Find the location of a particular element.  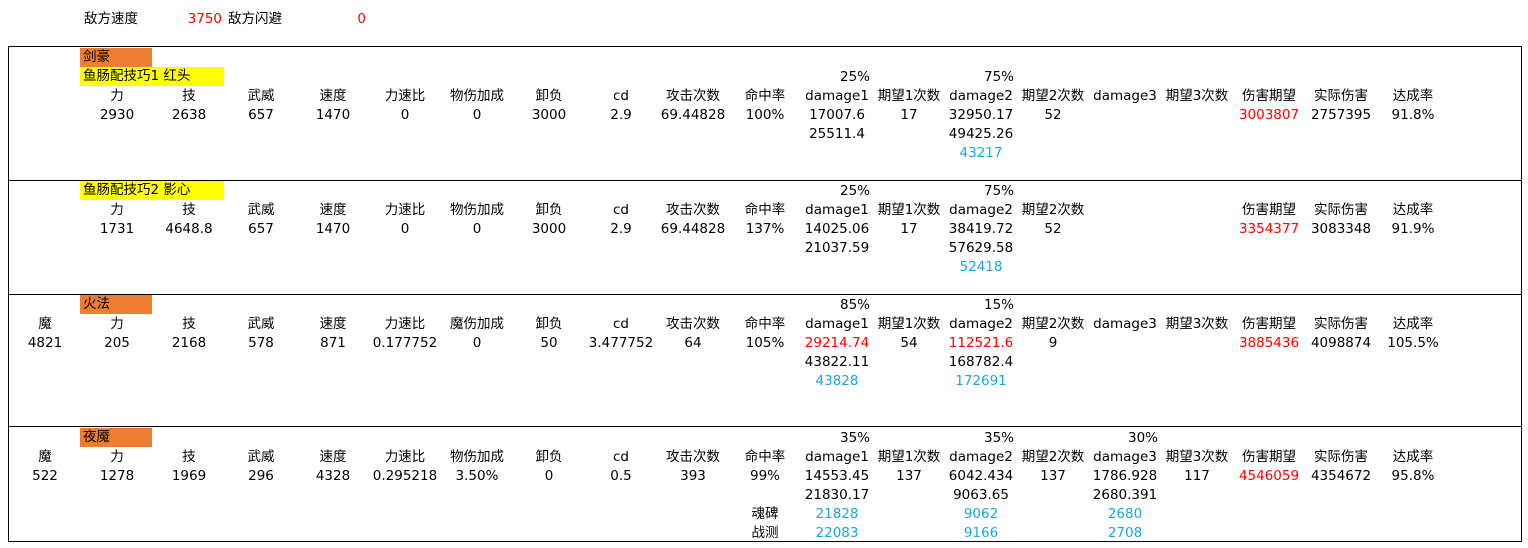

class-tag-huofa: 火法 is located at coordinates (116, 304).